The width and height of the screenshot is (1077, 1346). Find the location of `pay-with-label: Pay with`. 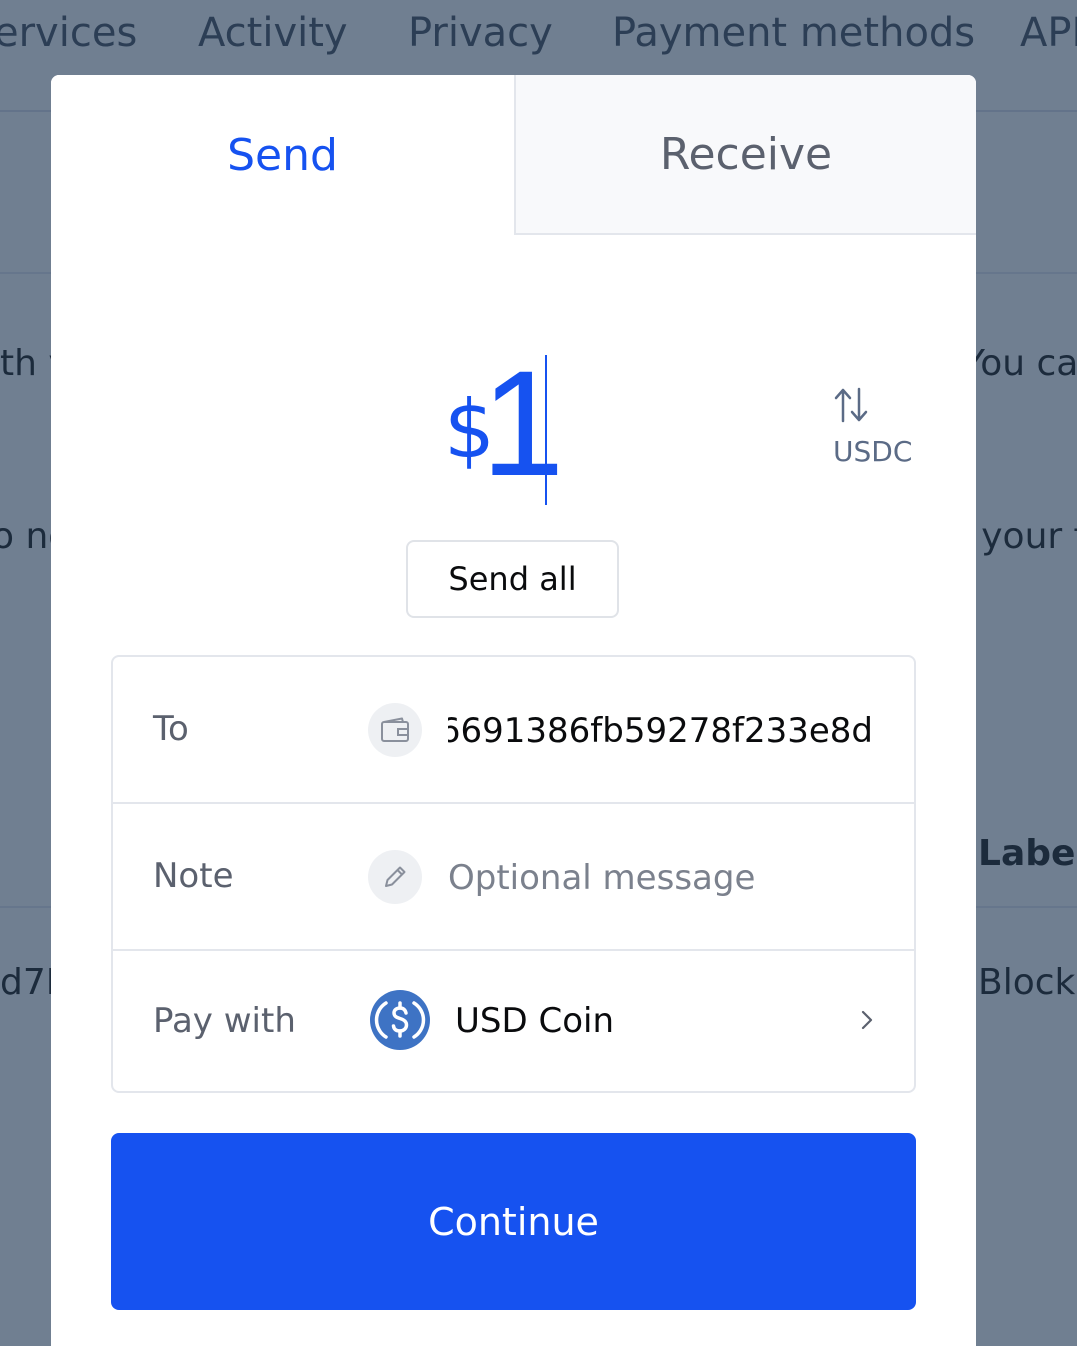

pay-with-label: Pay with is located at coordinates (224, 1021).